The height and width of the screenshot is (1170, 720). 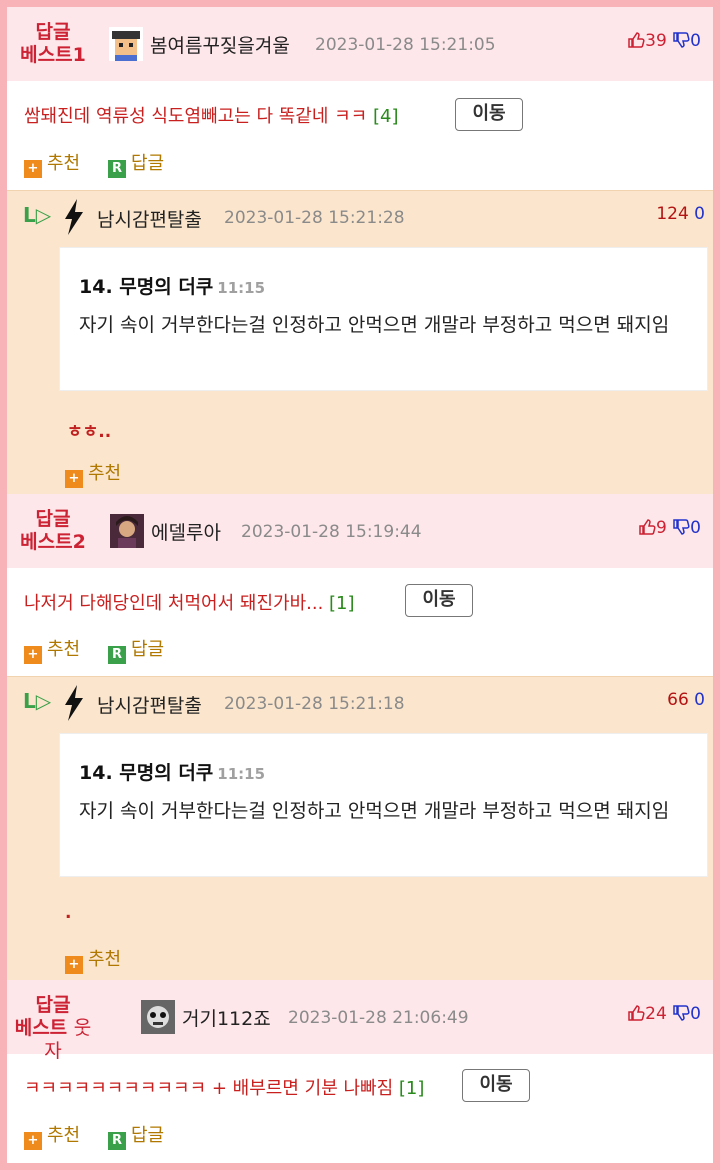 I want to click on comment-date: 2023-01-28 15:21:05, so click(x=405, y=45).